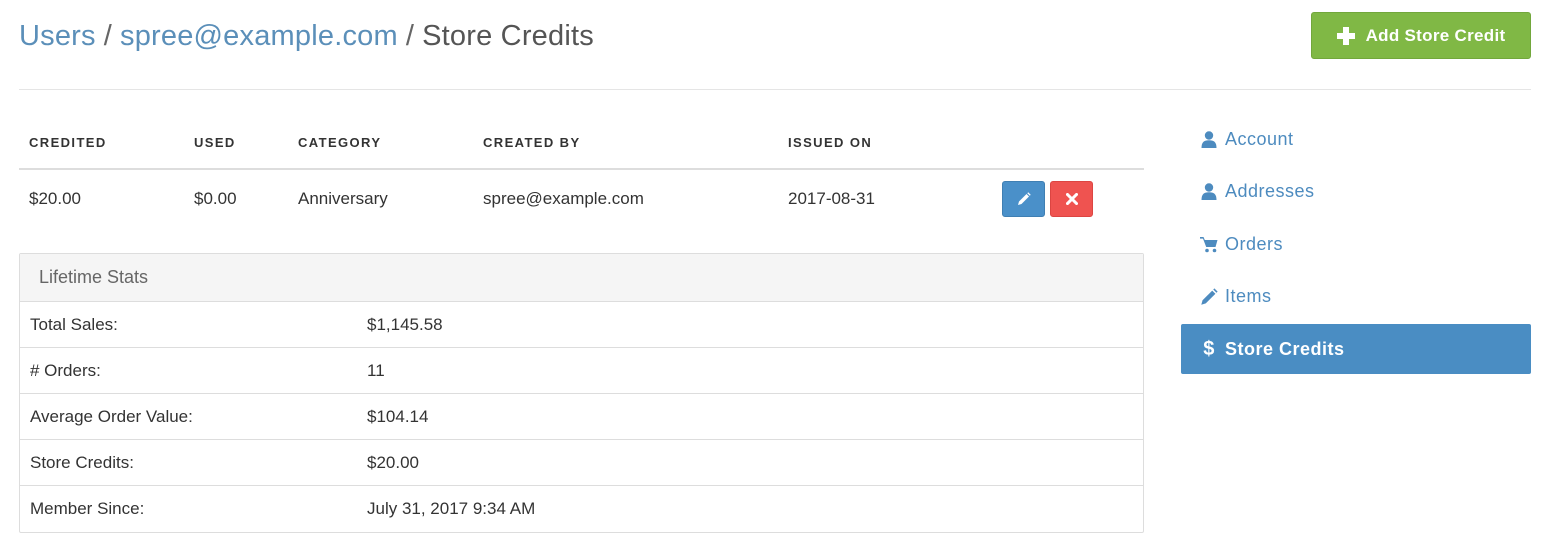  What do you see at coordinates (380, 143) in the screenshot?
I see `column-header-category: CATEGORY` at bounding box center [380, 143].